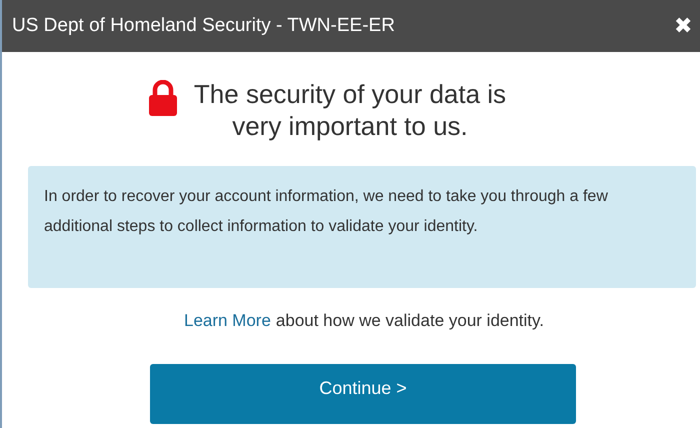 This screenshot has width=700, height=428. I want to click on learn-more-link: Learn More, so click(227, 321).